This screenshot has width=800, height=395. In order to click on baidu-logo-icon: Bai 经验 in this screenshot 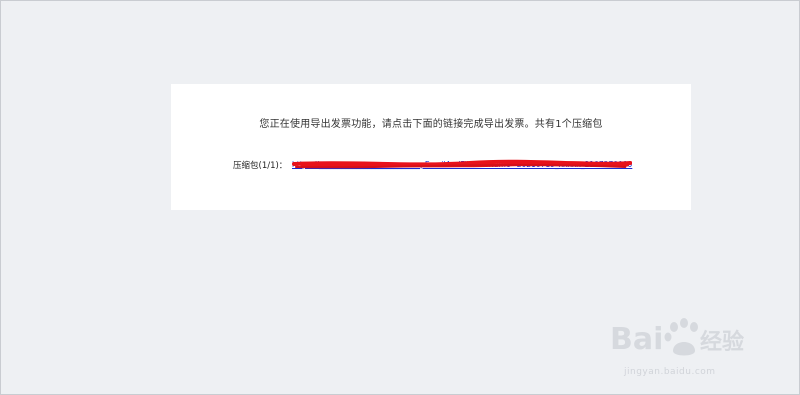, I will do `click(677, 337)`.